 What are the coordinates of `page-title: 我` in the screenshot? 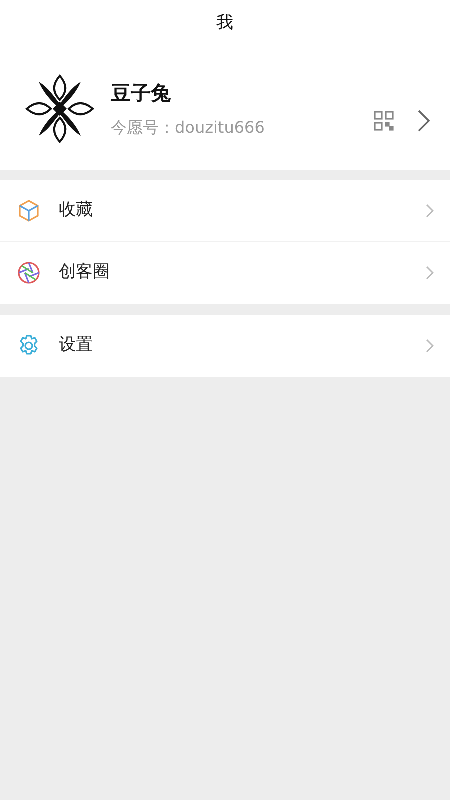 It's located at (225, 24).